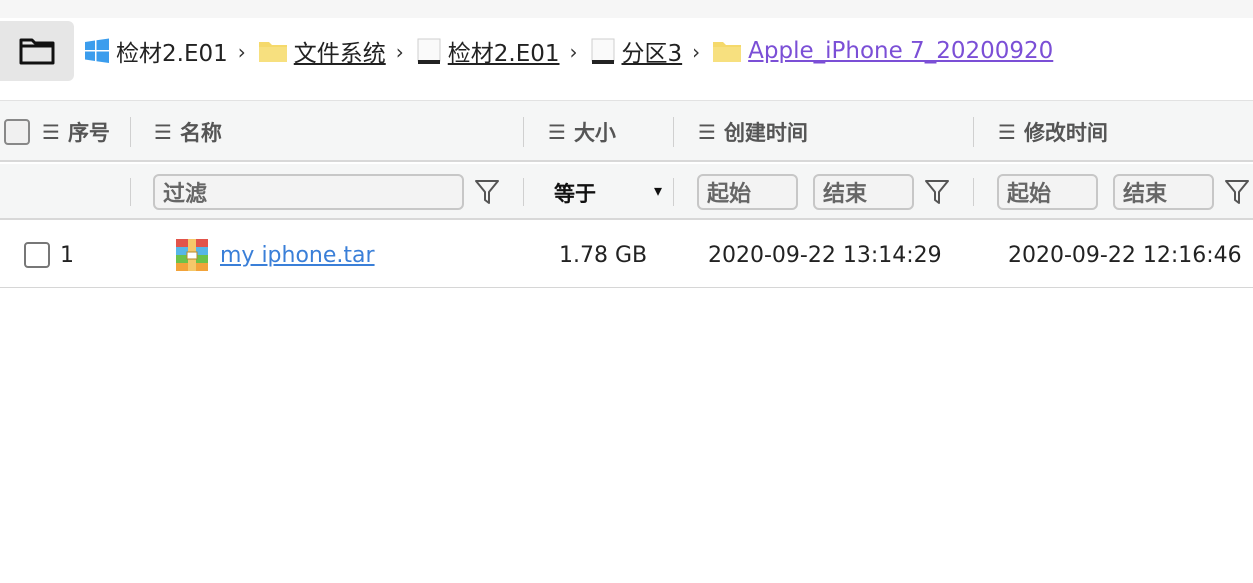 This screenshot has width=1253, height=583. I want to click on row-name-cell: my iphone.tar, so click(275, 255).